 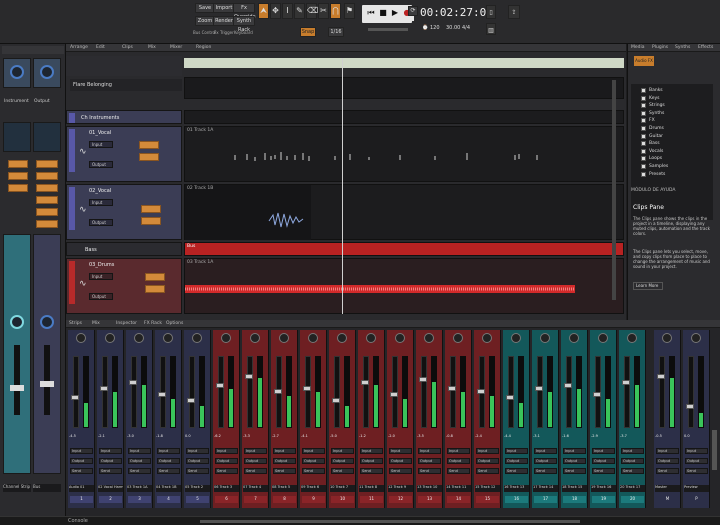 I want to click on track-output-select: Output, so click(x=101, y=296).